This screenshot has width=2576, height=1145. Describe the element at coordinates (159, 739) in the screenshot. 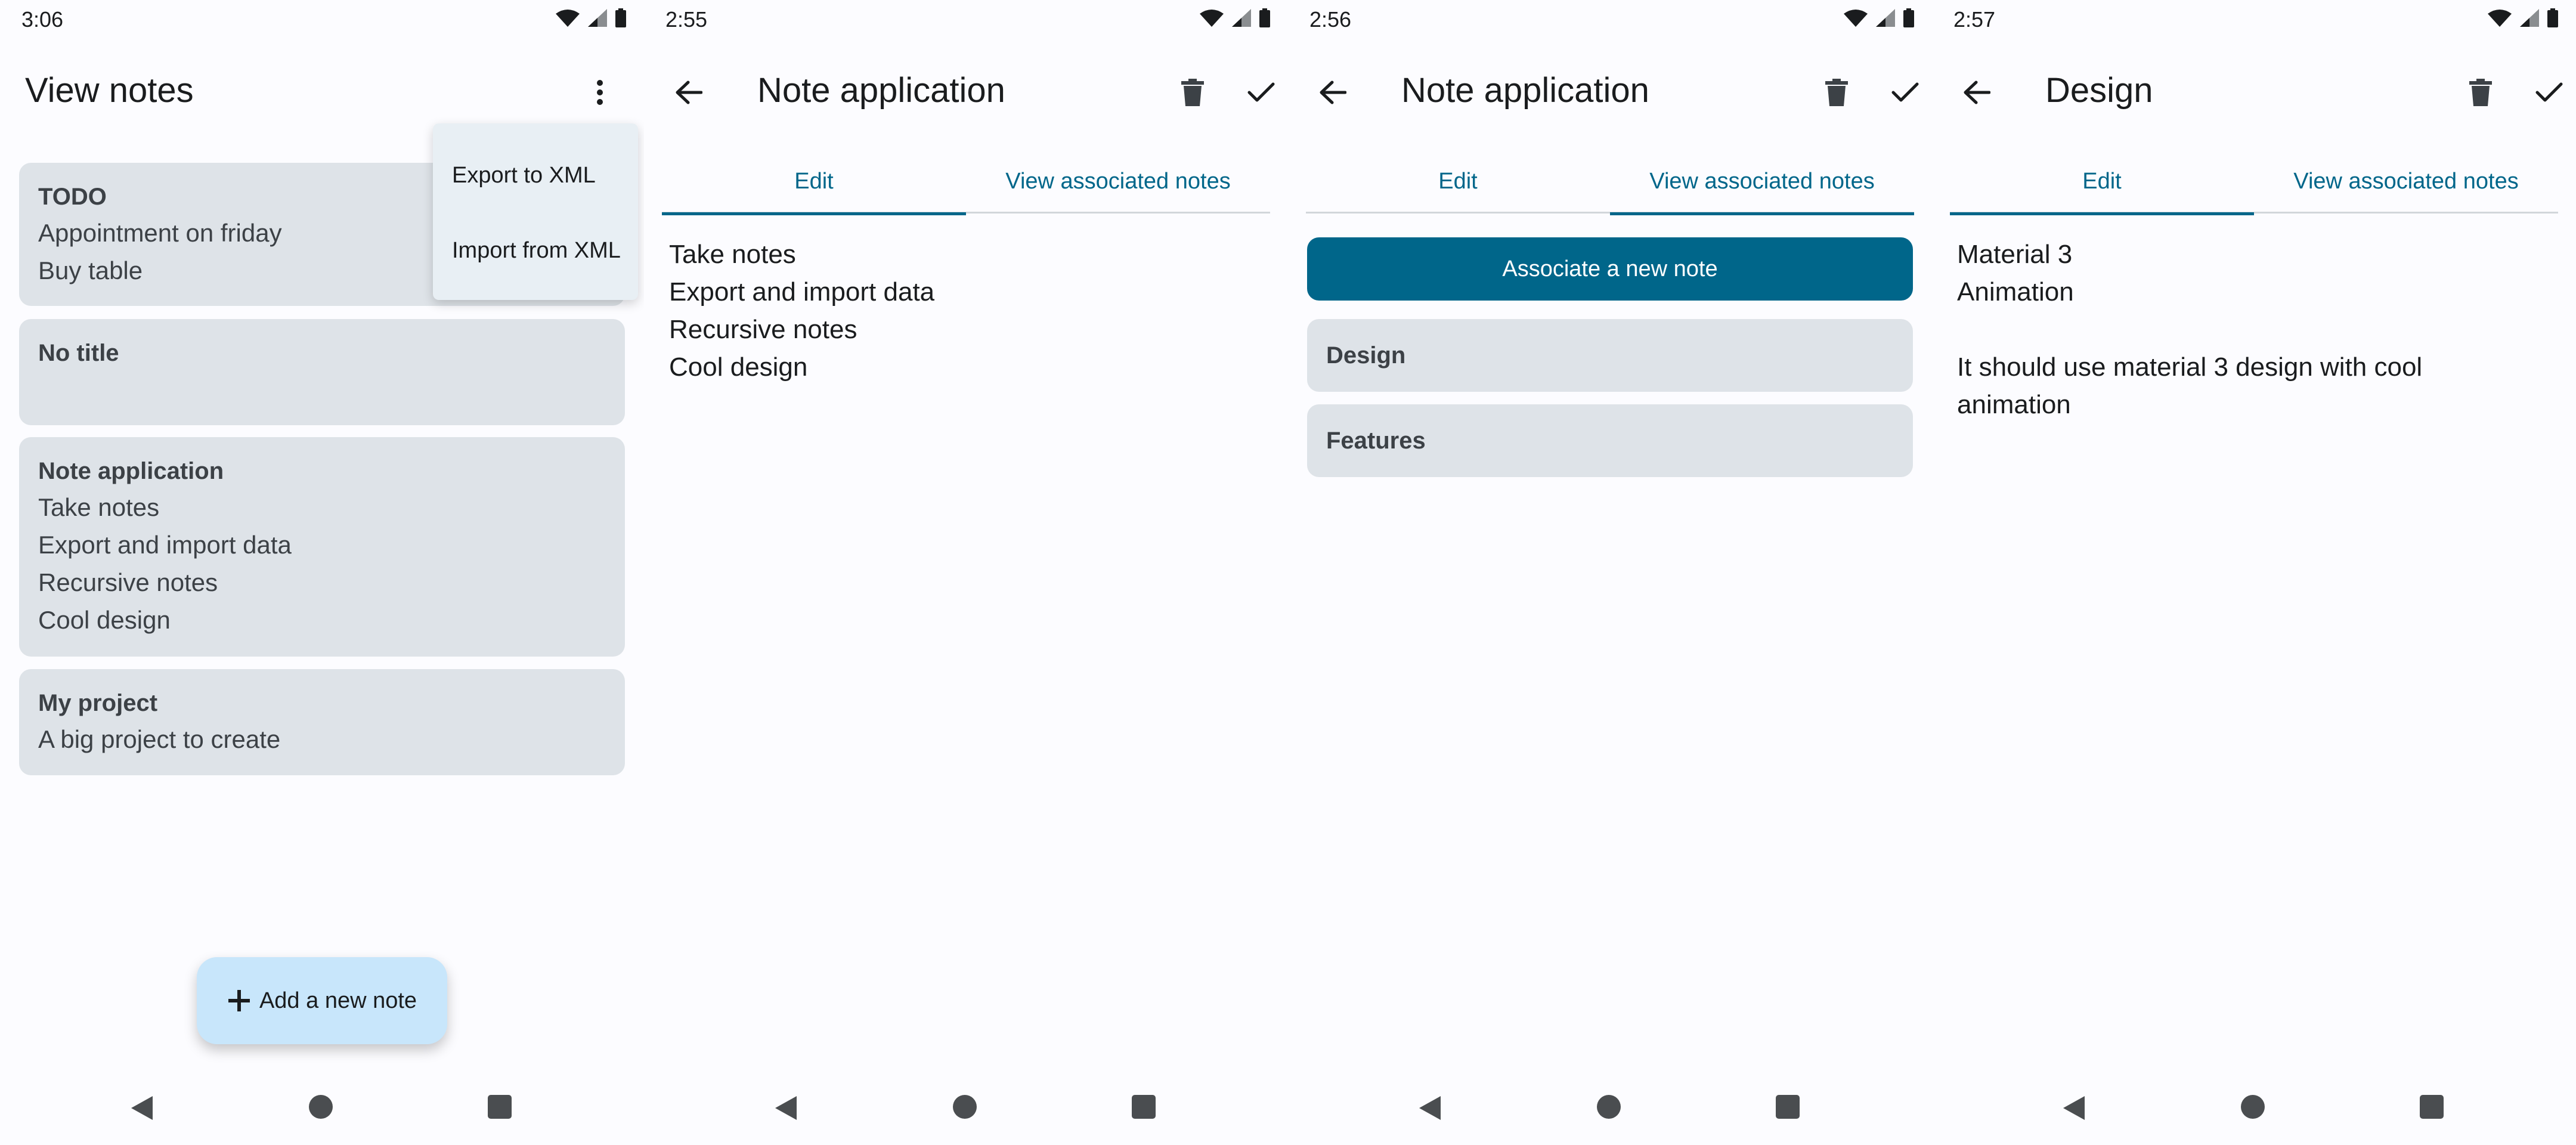

I see `note-line: A big project to create` at that location.